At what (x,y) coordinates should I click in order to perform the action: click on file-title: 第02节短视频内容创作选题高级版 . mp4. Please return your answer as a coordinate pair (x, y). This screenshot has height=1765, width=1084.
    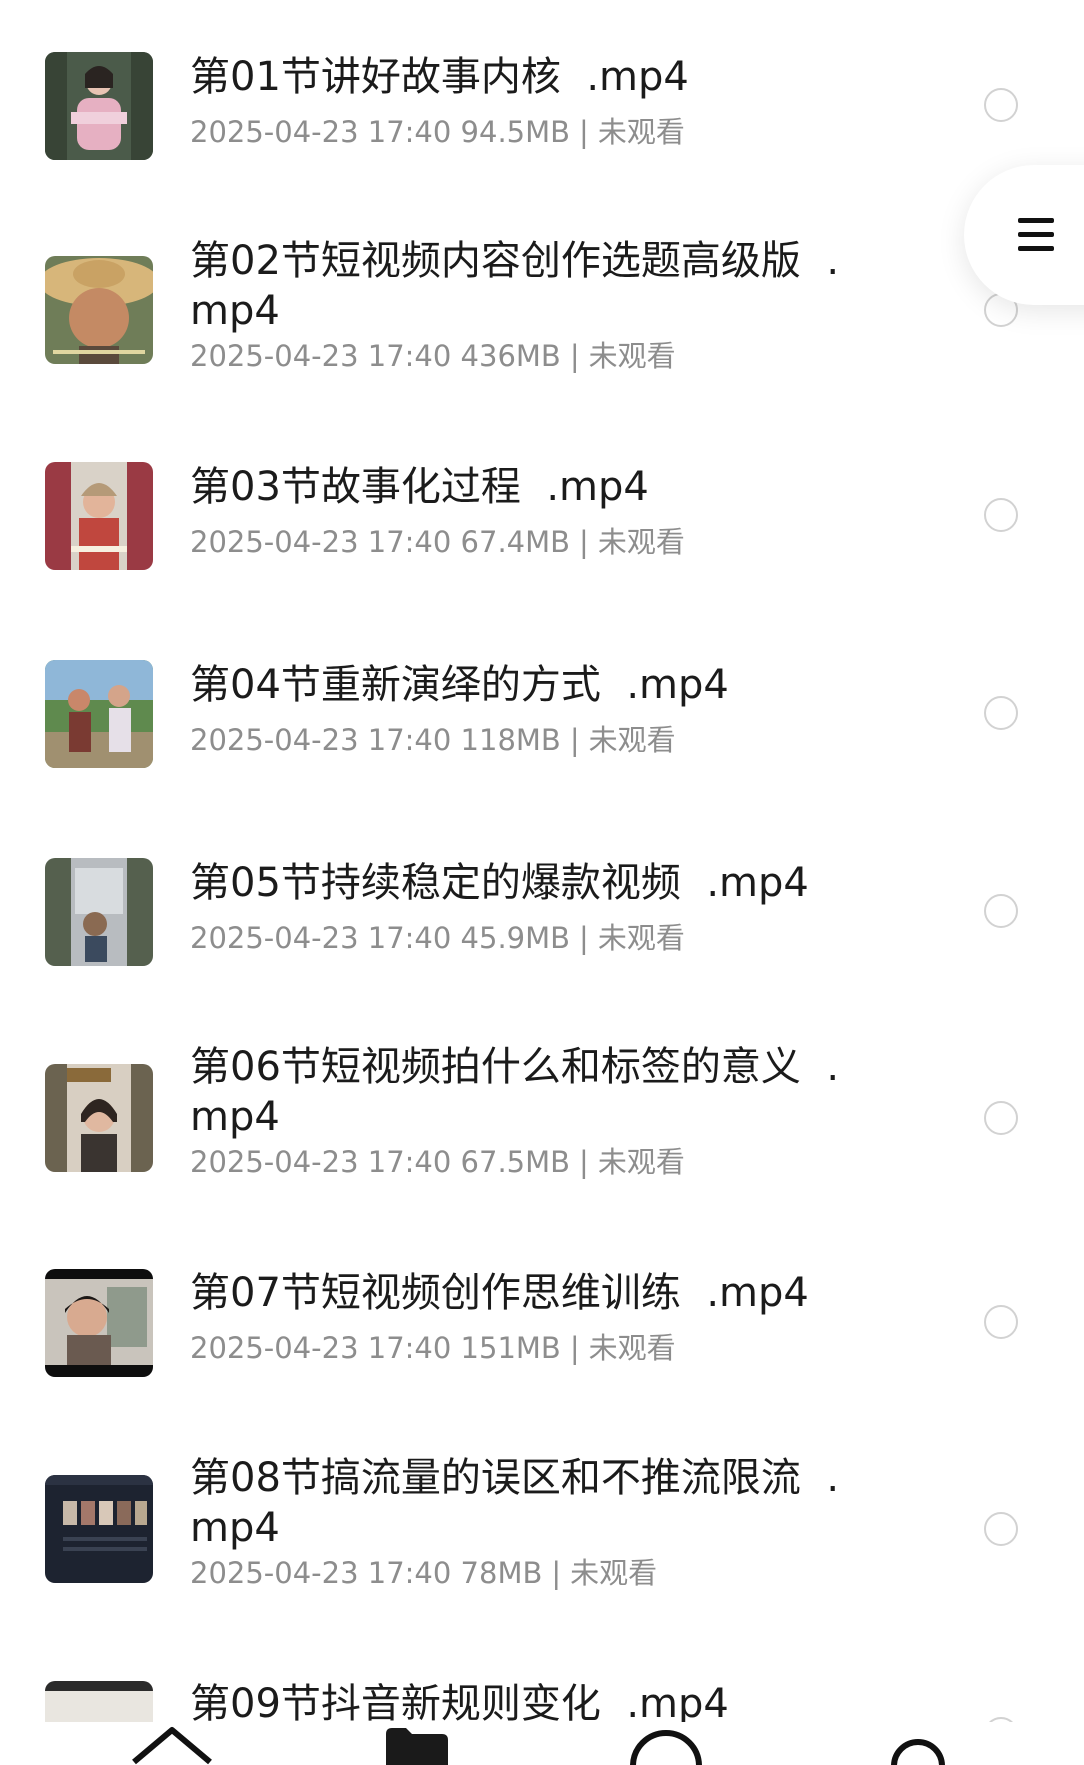
    Looking at the image, I should click on (515, 286).